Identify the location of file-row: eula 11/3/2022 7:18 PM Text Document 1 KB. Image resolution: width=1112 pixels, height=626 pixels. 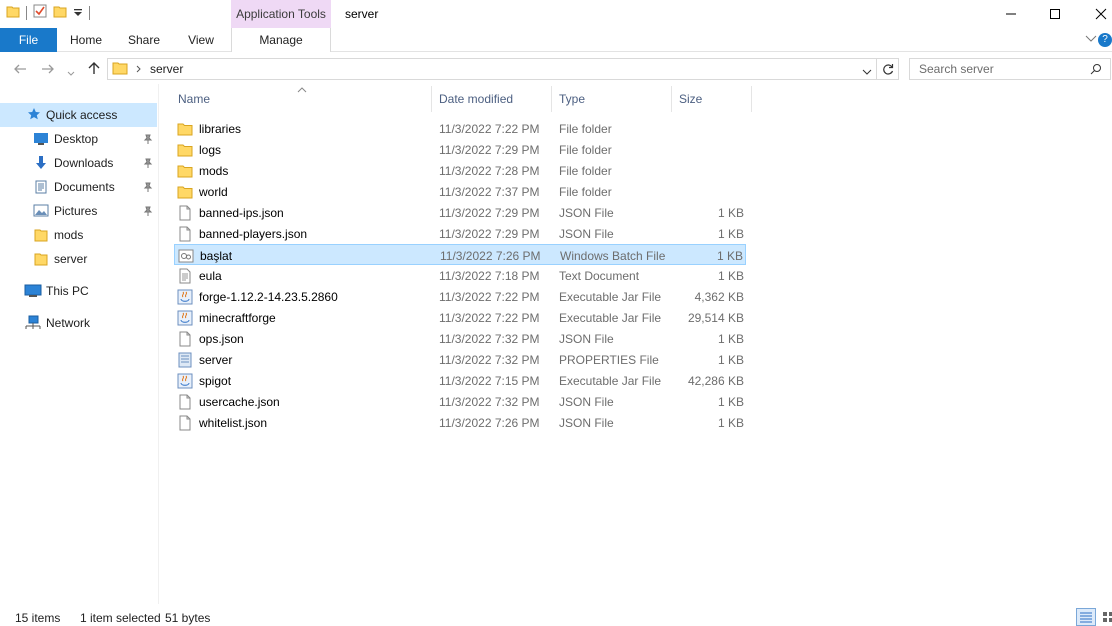
(460, 275).